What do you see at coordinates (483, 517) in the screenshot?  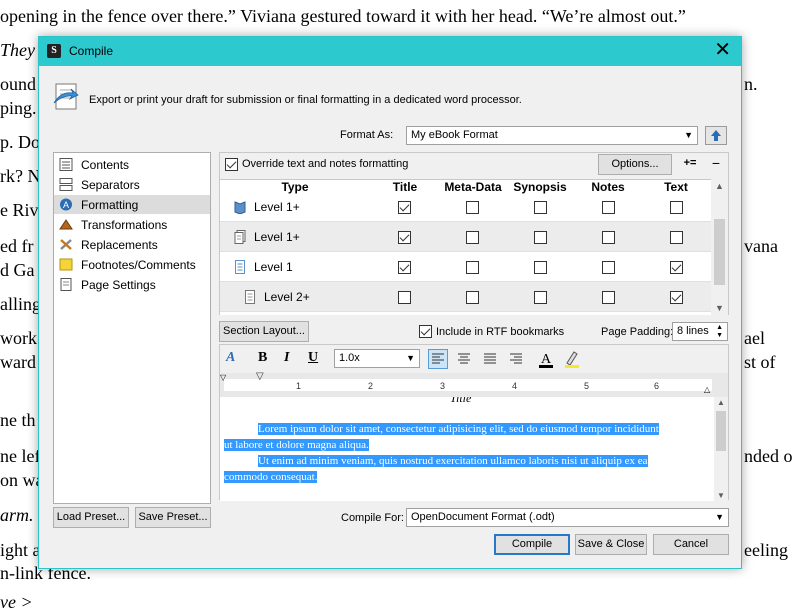 I see `compile-for-value: OpenDocument Format (.odt)` at bounding box center [483, 517].